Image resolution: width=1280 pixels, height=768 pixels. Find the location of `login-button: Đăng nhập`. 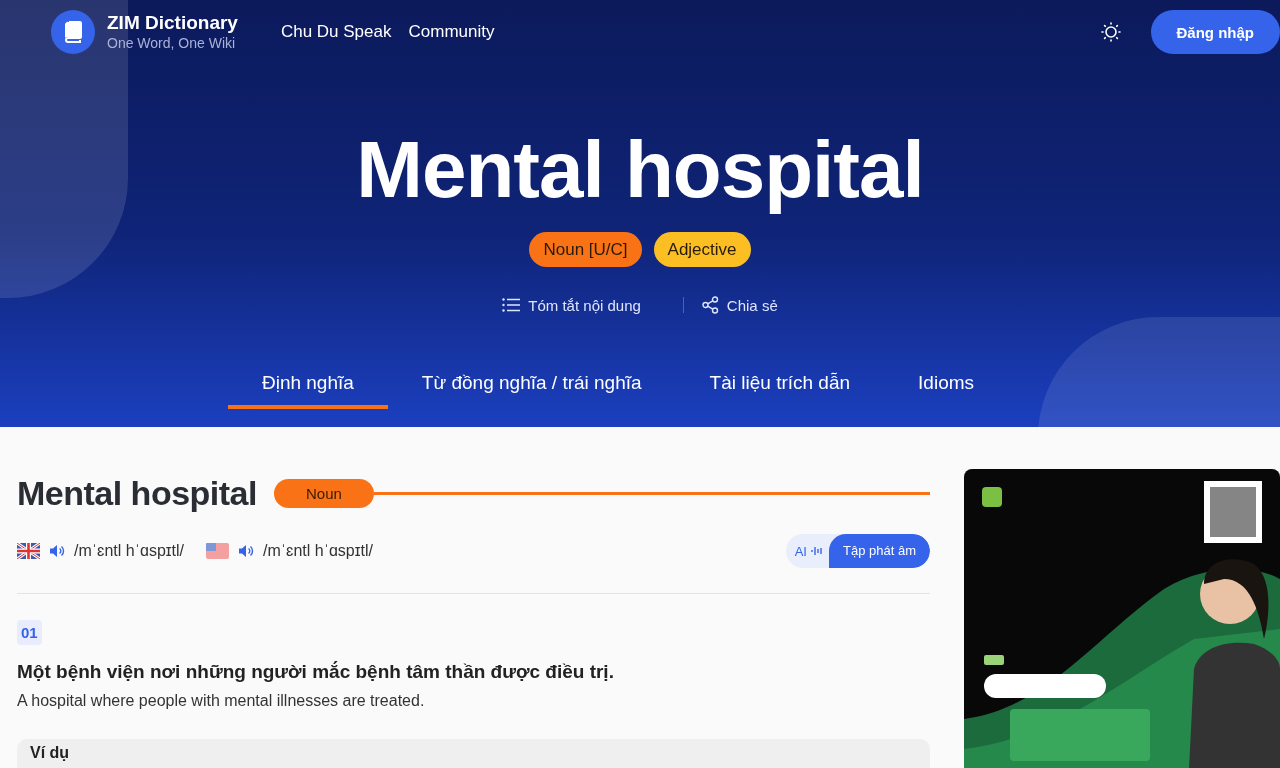

login-button: Đăng nhập is located at coordinates (1215, 32).